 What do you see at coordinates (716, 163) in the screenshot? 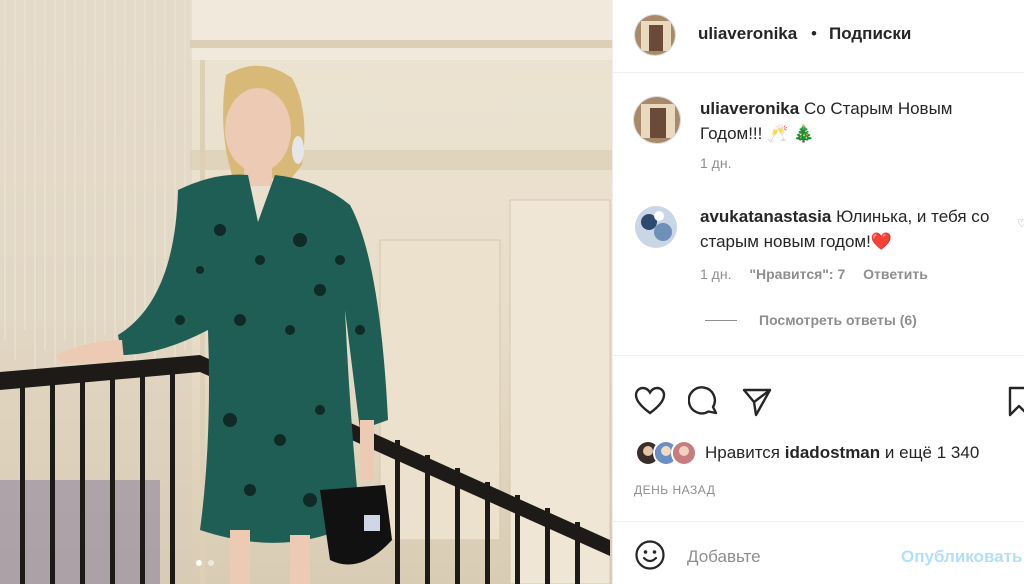
I see `caption-time: 1 дн.` at bounding box center [716, 163].